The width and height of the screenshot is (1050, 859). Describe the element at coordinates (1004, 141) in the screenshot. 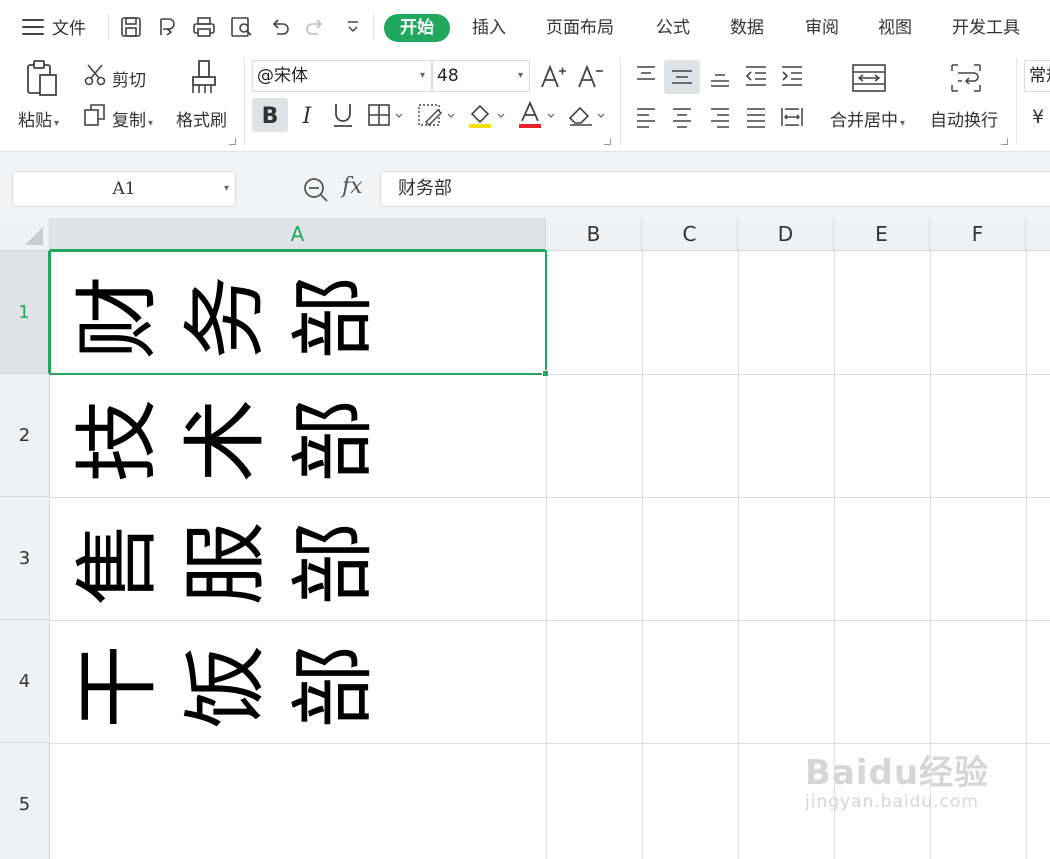

I see `alignment-launcher-icon` at that location.